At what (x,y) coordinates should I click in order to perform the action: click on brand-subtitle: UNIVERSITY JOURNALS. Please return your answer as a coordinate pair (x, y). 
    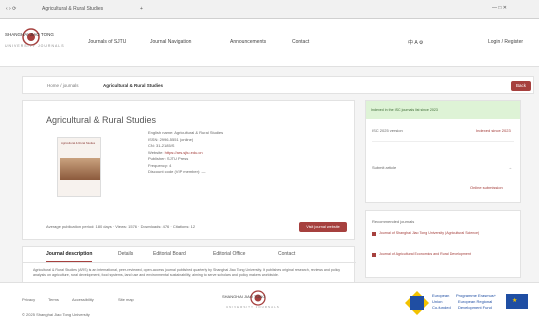
    Looking at the image, I should click on (35, 46).